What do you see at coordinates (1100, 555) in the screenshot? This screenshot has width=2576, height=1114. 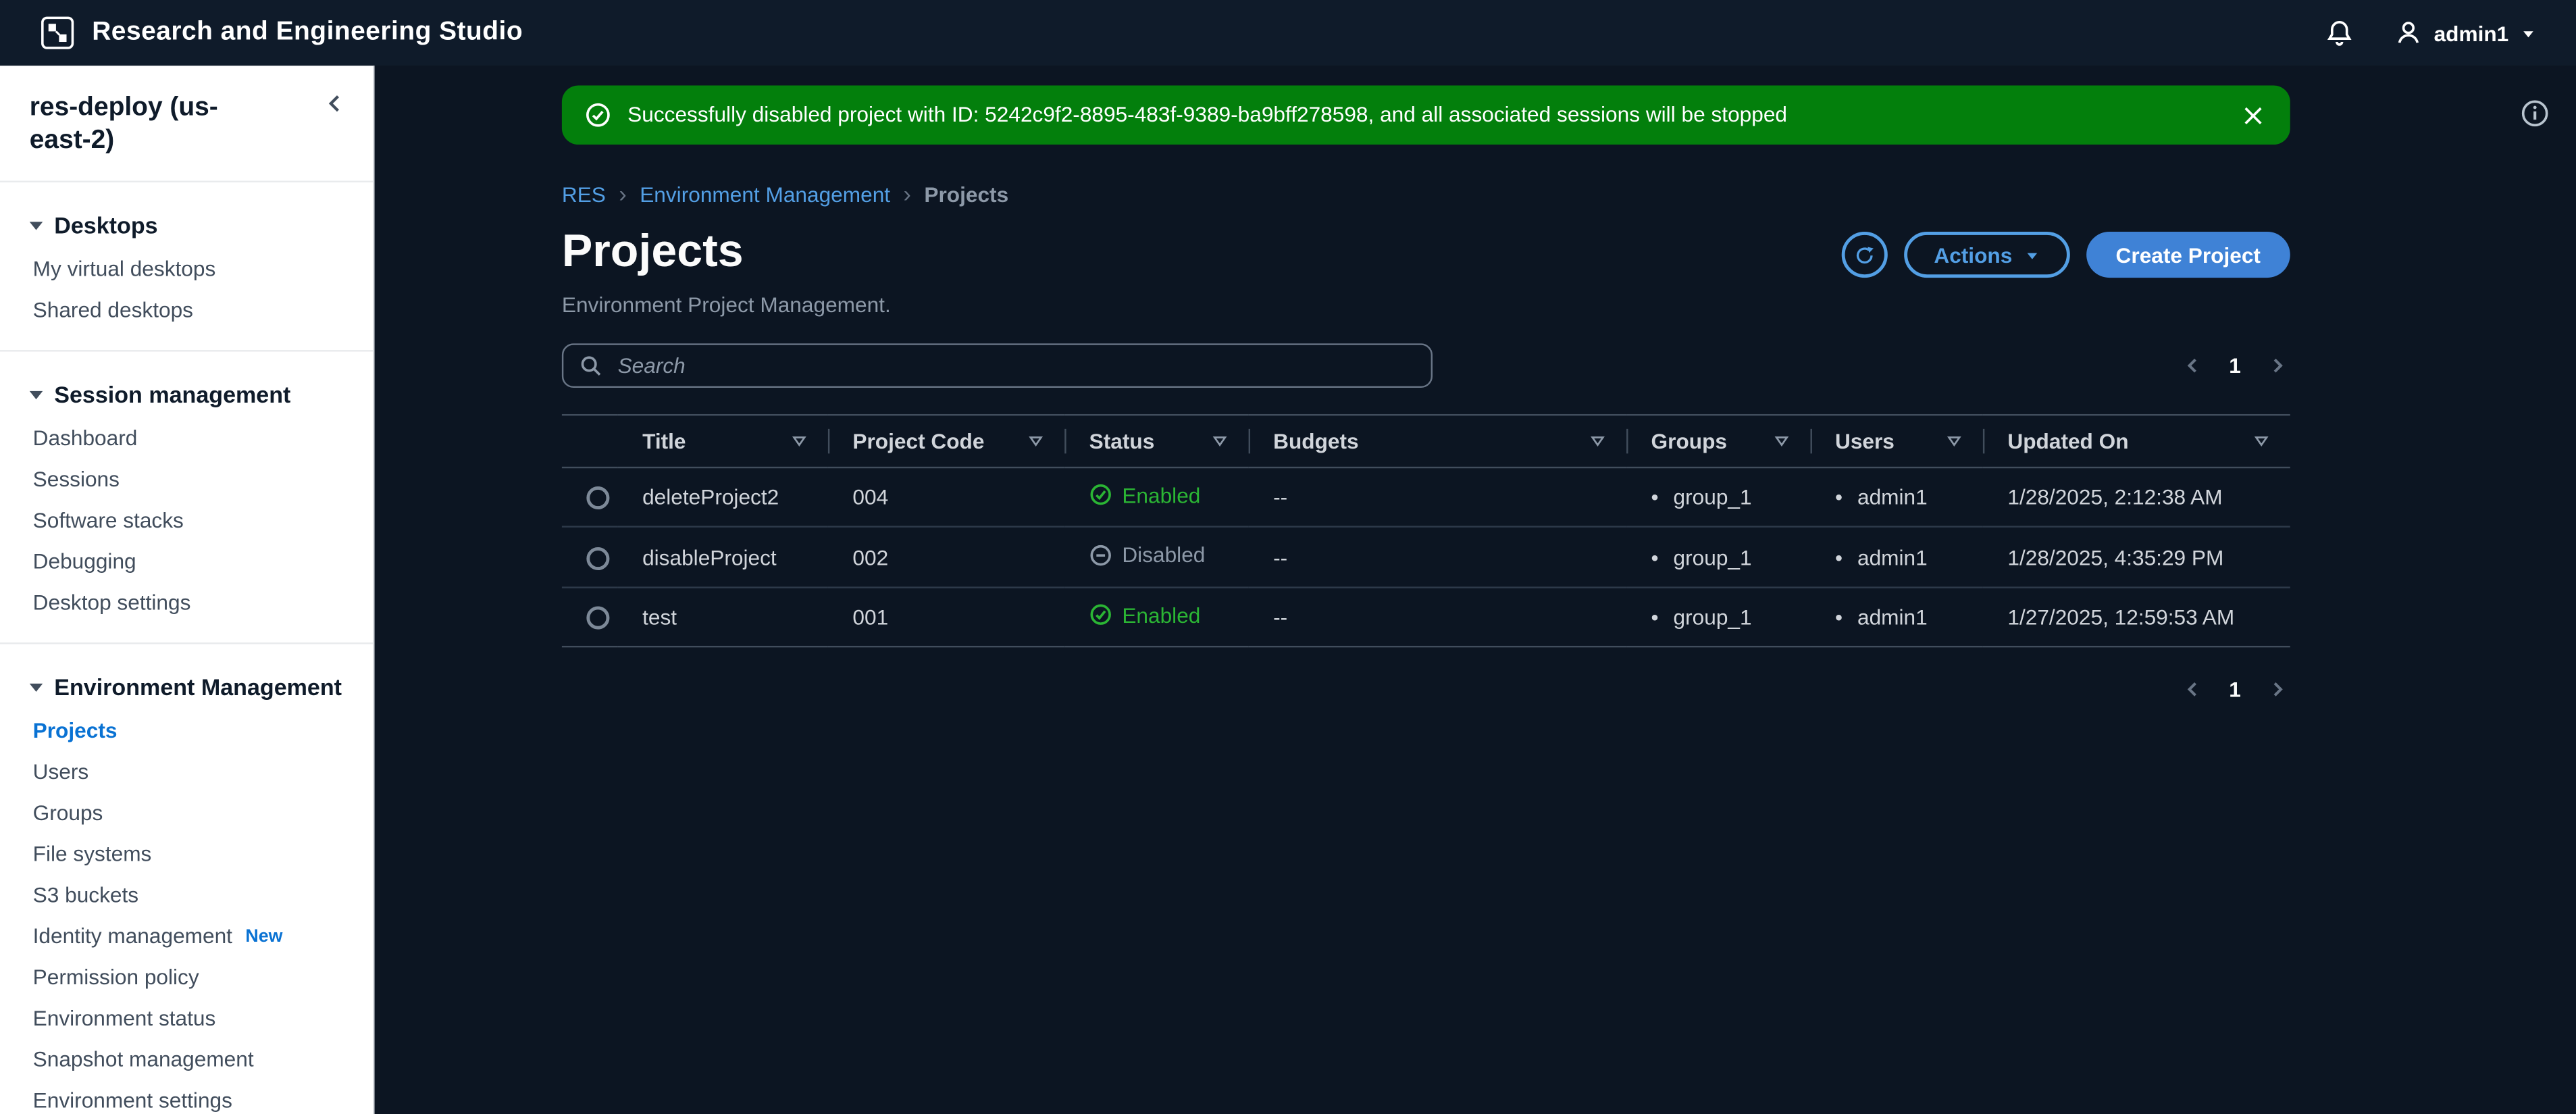 I see `dash-circle-icon` at bounding box center [1100, 555].